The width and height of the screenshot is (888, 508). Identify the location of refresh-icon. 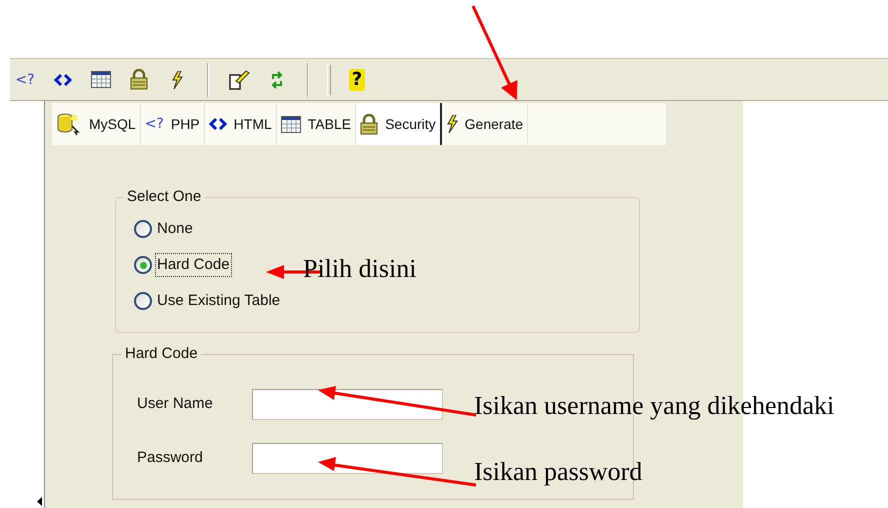
(277, 79).